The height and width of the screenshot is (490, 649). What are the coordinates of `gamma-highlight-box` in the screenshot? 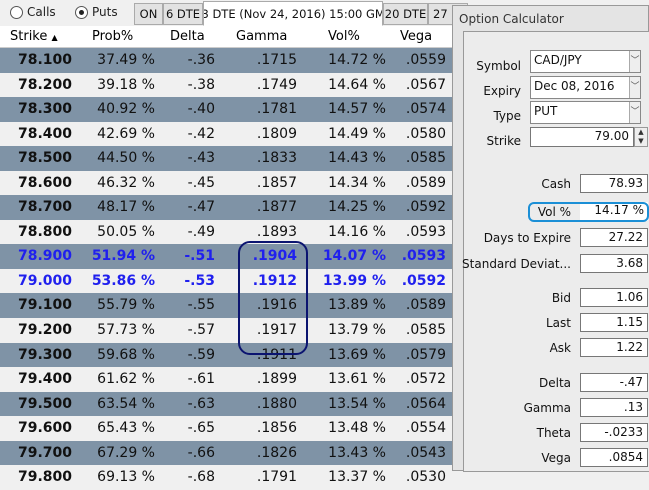 It's located at (273, 298).